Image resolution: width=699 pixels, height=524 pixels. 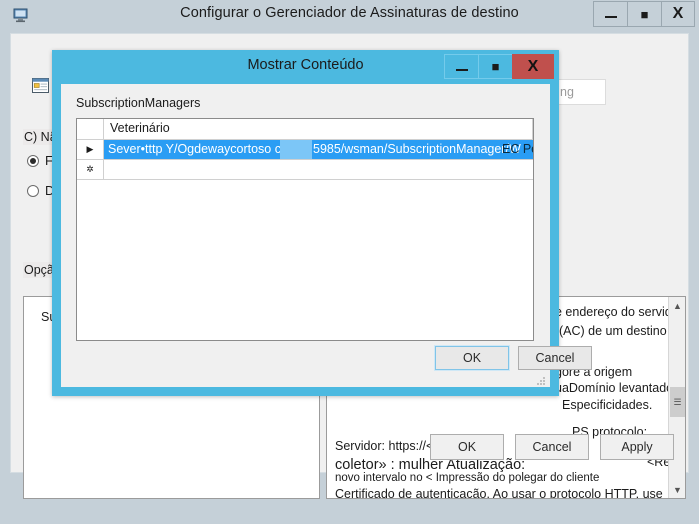 What do you see at coordinates (540, 379) in the screenshot?
I see `resize-grip-icon` at bounding box center [540, 379].